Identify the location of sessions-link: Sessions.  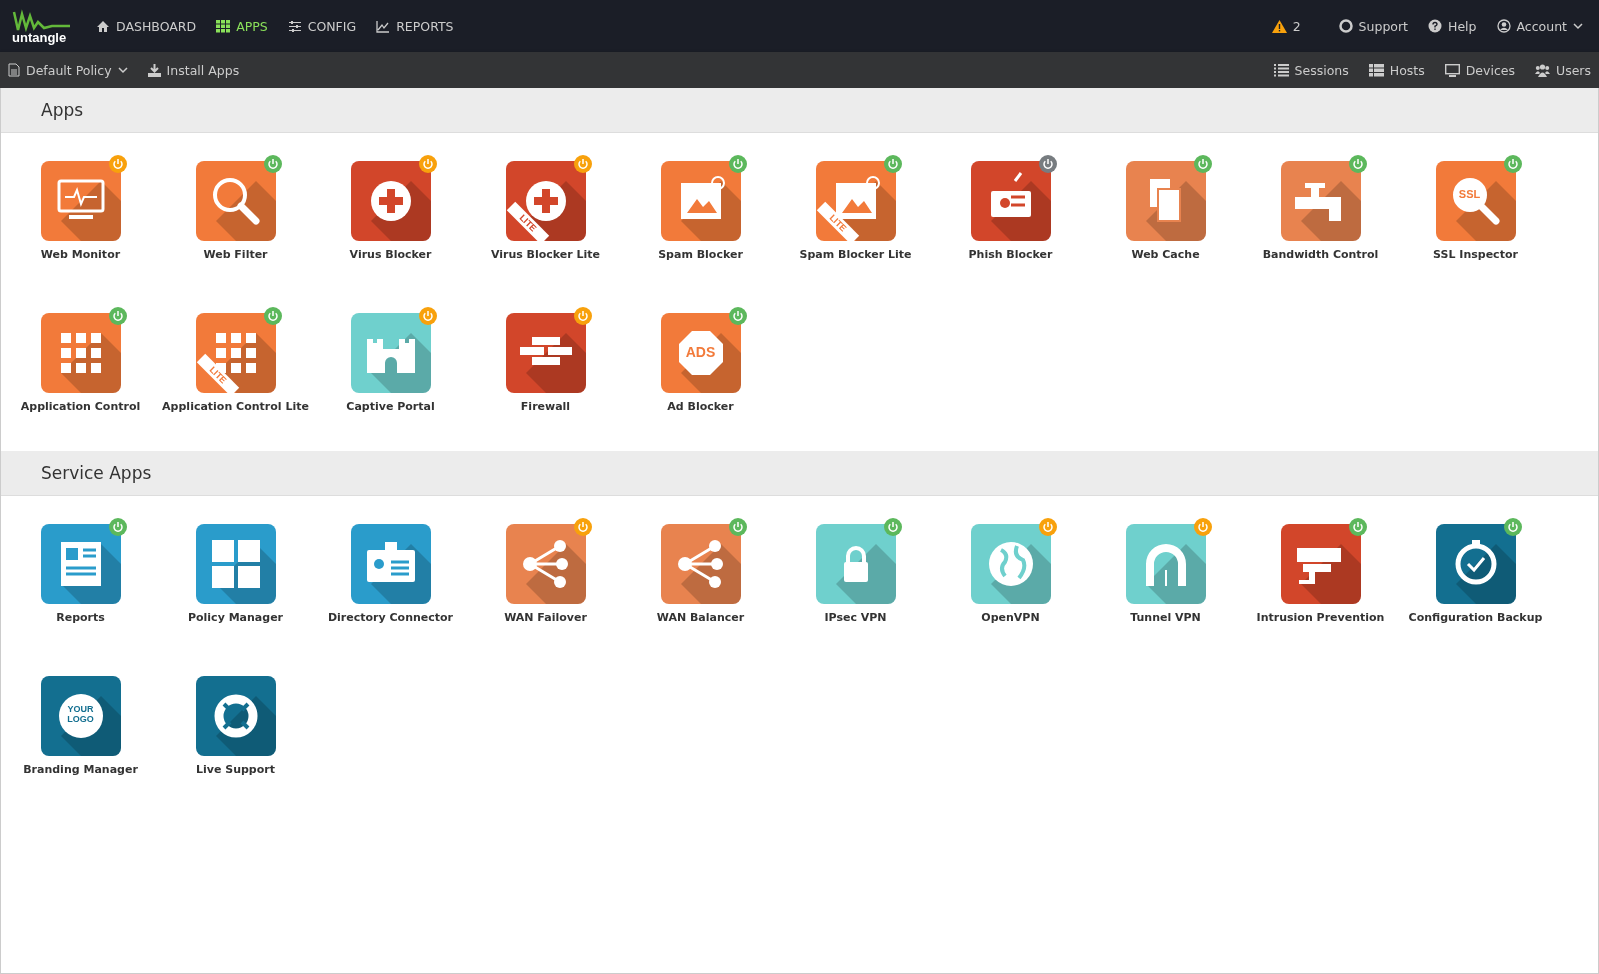
(1311, 70).